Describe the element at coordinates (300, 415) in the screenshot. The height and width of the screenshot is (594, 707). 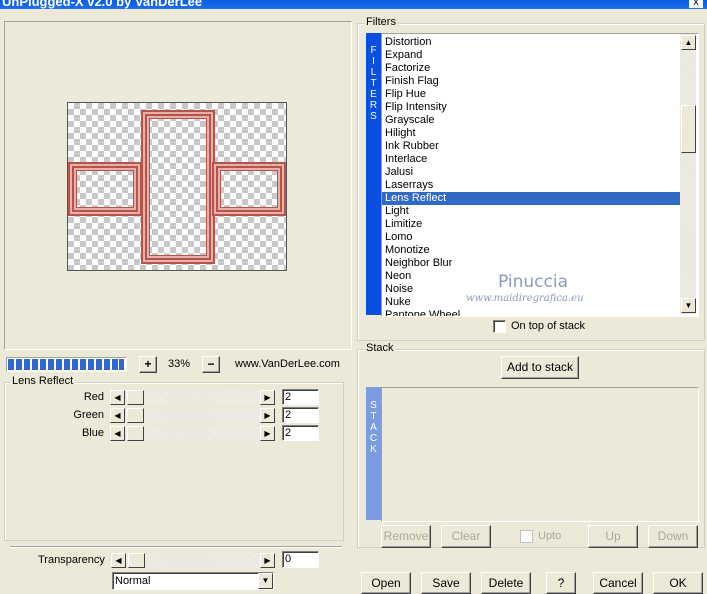
I see `green-value-input: 2` at that location.